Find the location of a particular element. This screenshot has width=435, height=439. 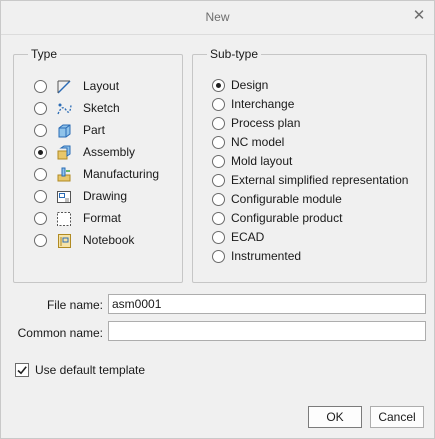

part-icon is located at coordinates (64, 131).